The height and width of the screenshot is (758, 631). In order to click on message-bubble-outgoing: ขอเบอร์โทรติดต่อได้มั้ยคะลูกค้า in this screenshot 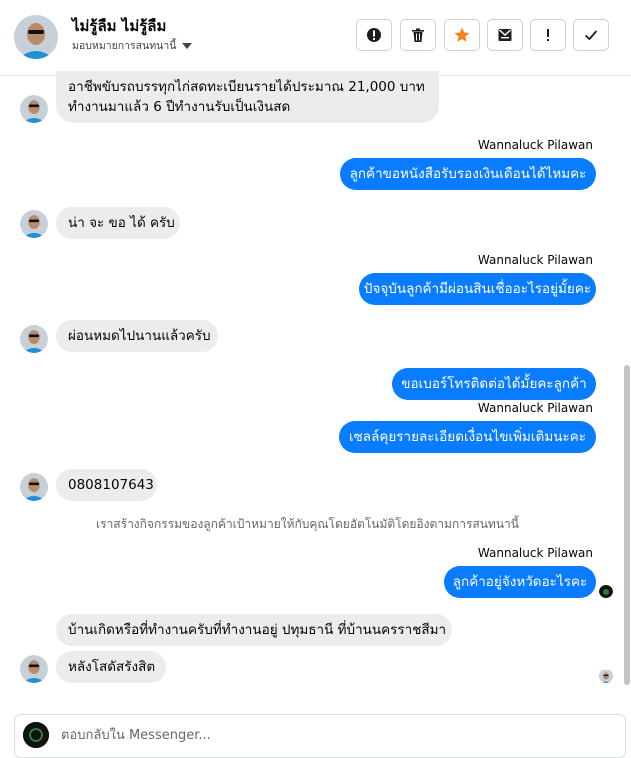, I will do `click(494, 384)`.